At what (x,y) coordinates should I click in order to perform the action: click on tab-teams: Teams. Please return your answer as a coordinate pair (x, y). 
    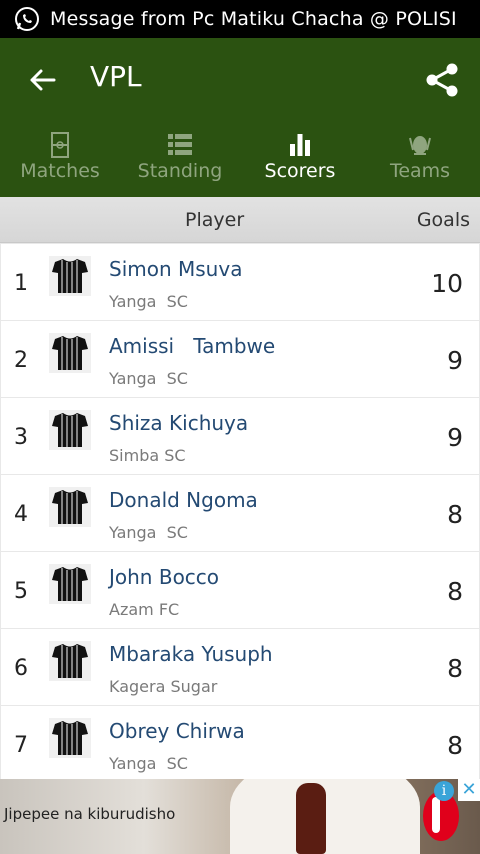
    Looking at the image, I should click on (420, 159).